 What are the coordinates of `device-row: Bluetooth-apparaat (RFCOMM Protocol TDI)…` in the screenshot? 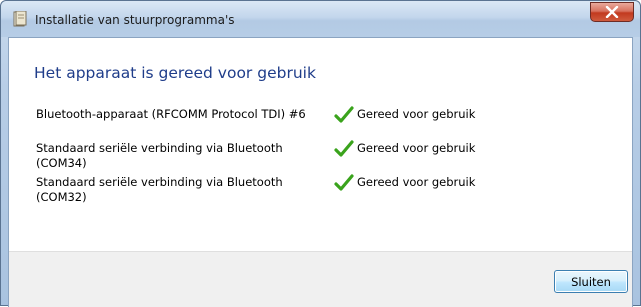 It's located at (316, 123).